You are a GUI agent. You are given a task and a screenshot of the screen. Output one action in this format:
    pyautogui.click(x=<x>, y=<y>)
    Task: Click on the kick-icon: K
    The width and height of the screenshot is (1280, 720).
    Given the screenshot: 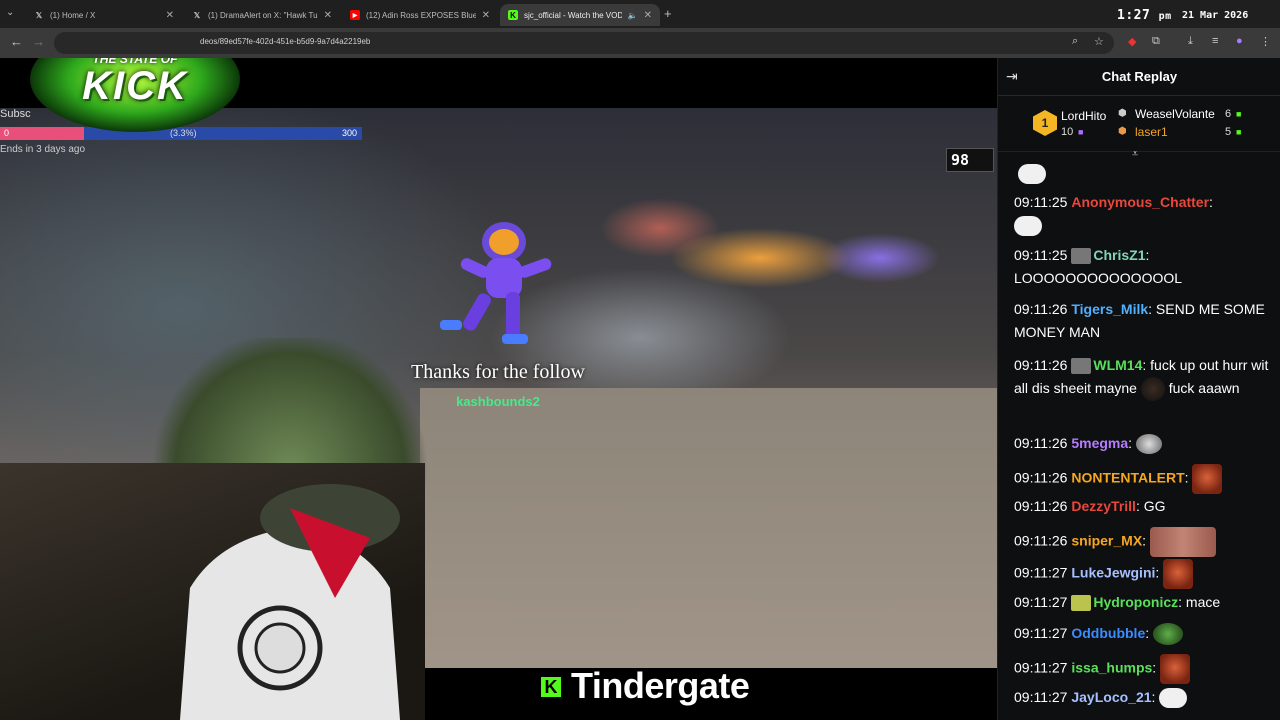 What is the action you would take?
    pyautogui.click(x=513, y=15)
    